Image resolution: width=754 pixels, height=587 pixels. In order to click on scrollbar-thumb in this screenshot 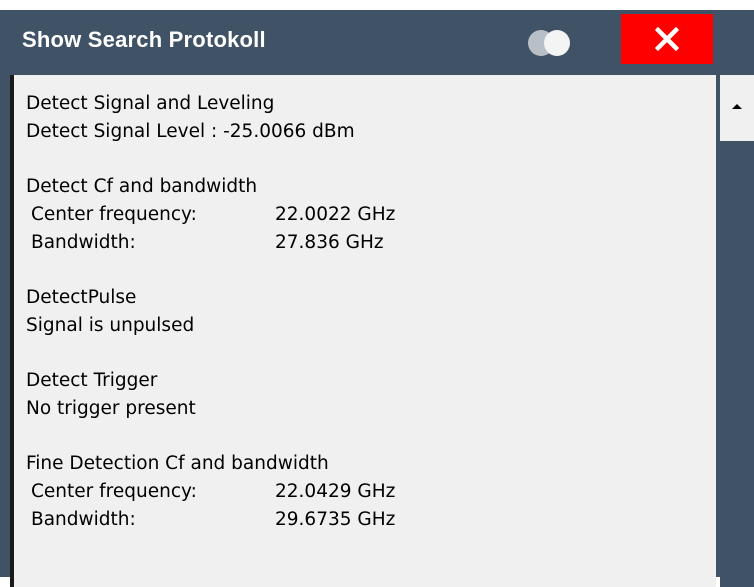, I will do `click(737, 364)`.